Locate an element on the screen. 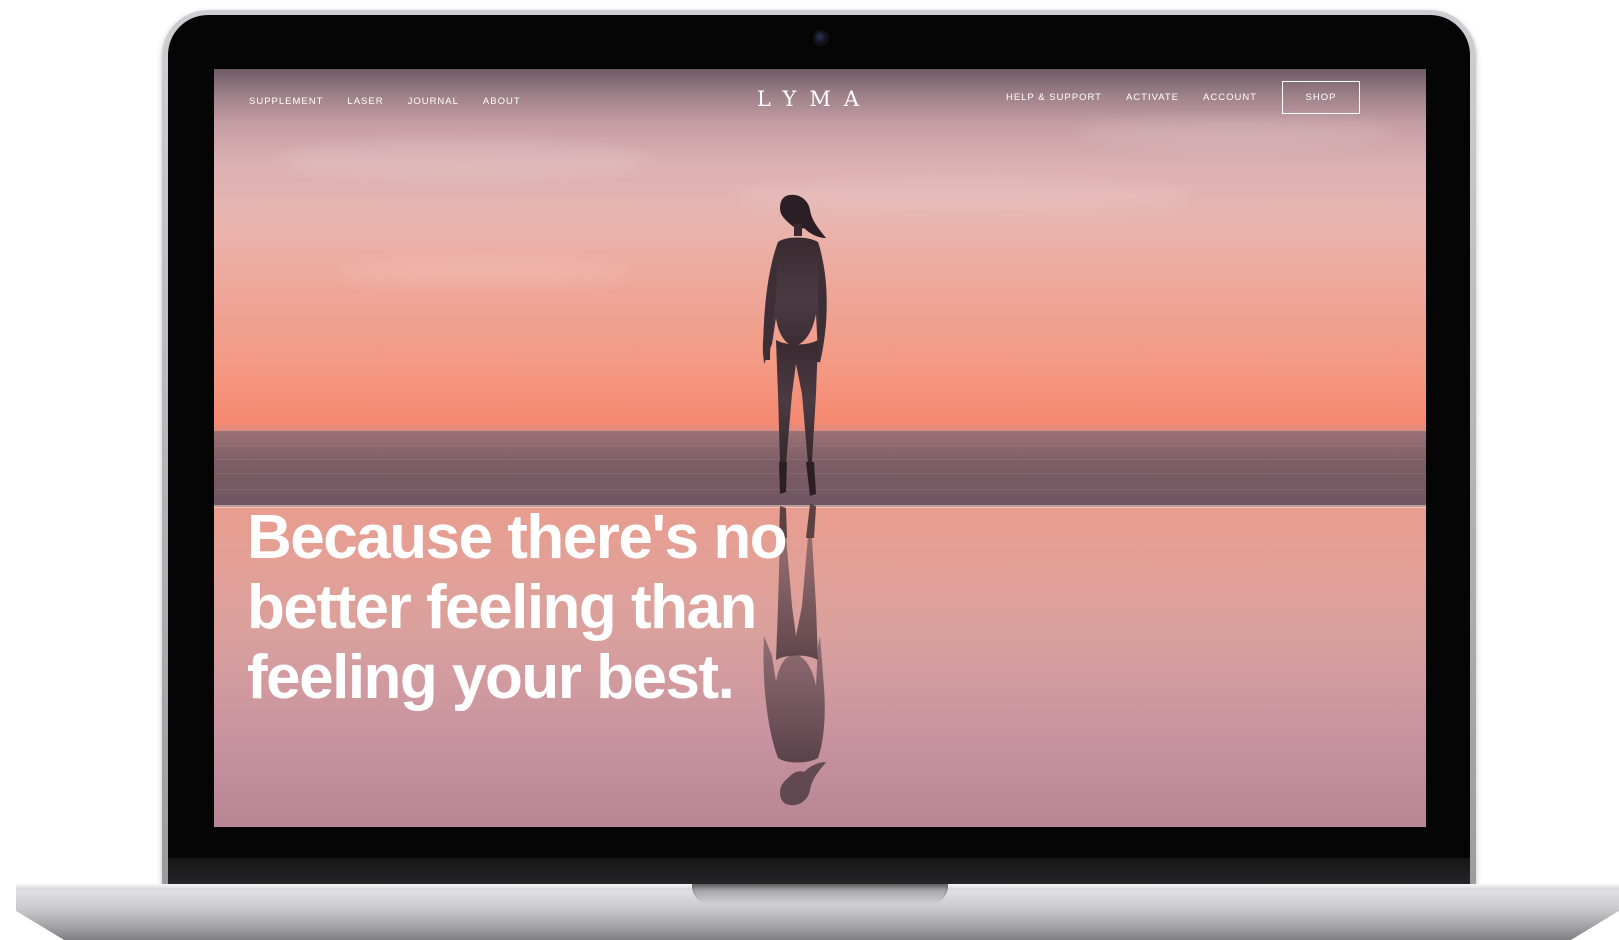 This screenshot has height=940, width=1619. primary-nav-right: HELP & SUPPORT ACTIVATE ACCOUNT SHOP is located at coordinates (1183, 97).